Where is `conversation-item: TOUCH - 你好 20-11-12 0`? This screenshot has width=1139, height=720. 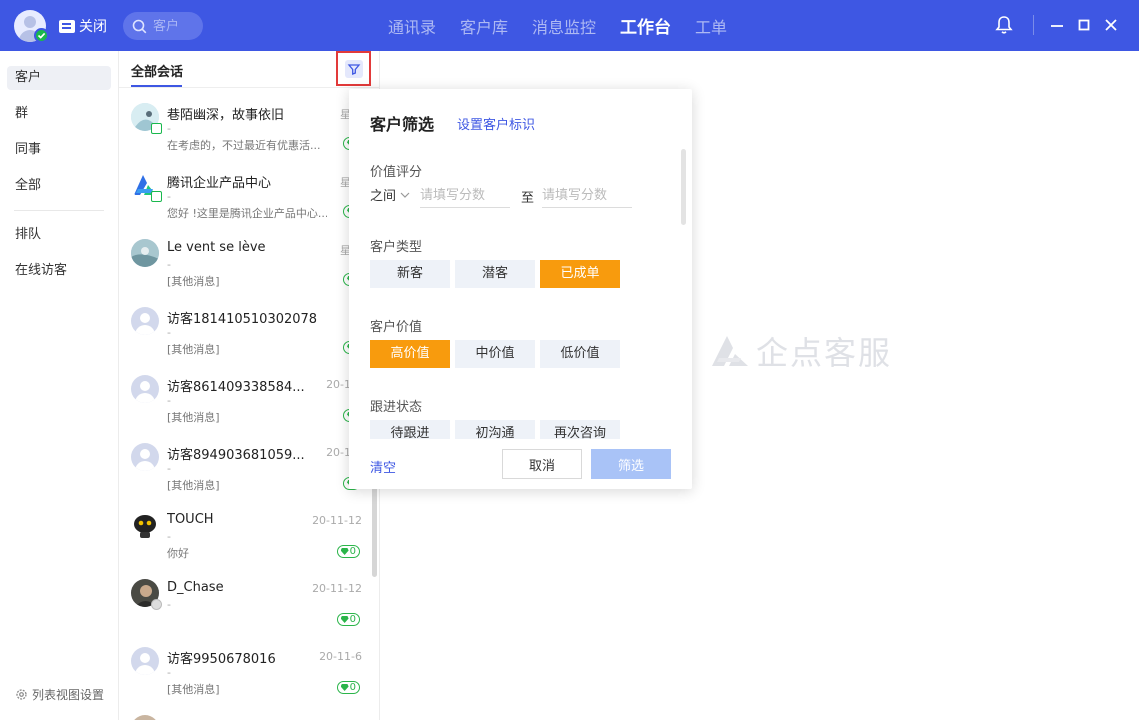 conversation-item: TOUCH - 你好 20-11-12 0 is located at coordinates (246, 533).